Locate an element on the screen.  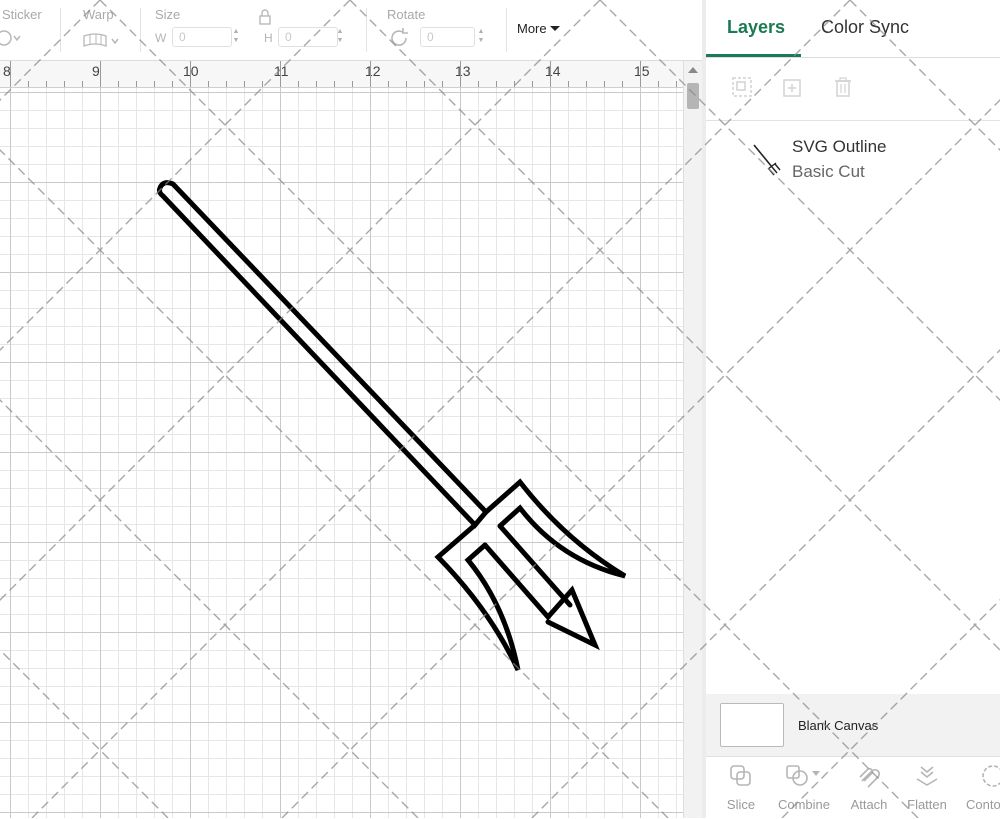
height-stepper: ▲ ▼ is located at coordinates (340, 37).